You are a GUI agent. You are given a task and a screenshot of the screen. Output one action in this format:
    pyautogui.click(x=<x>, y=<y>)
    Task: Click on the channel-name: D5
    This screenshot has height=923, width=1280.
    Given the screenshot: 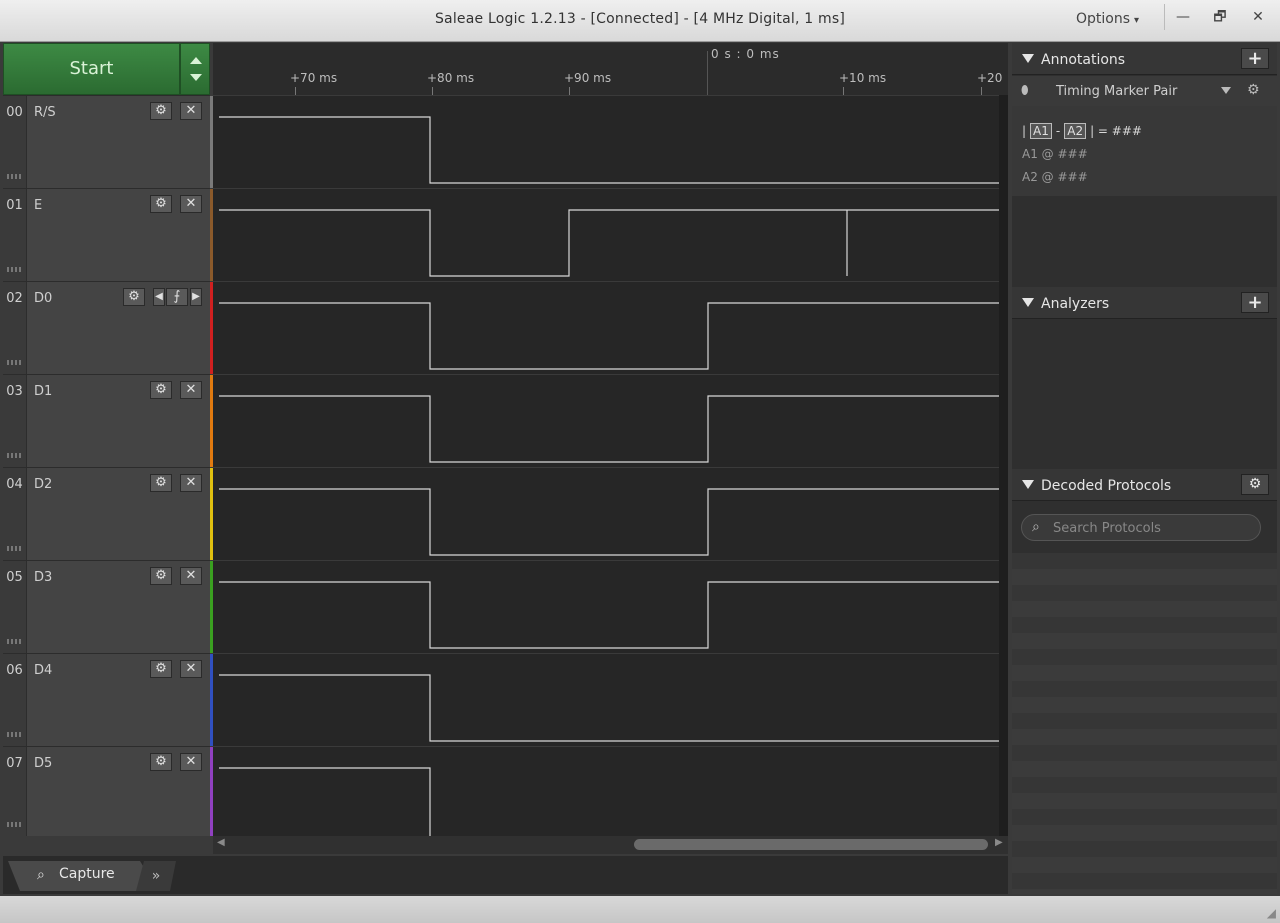 What is the action you would take?
    pyautogui.click(x=43, y=763)
    